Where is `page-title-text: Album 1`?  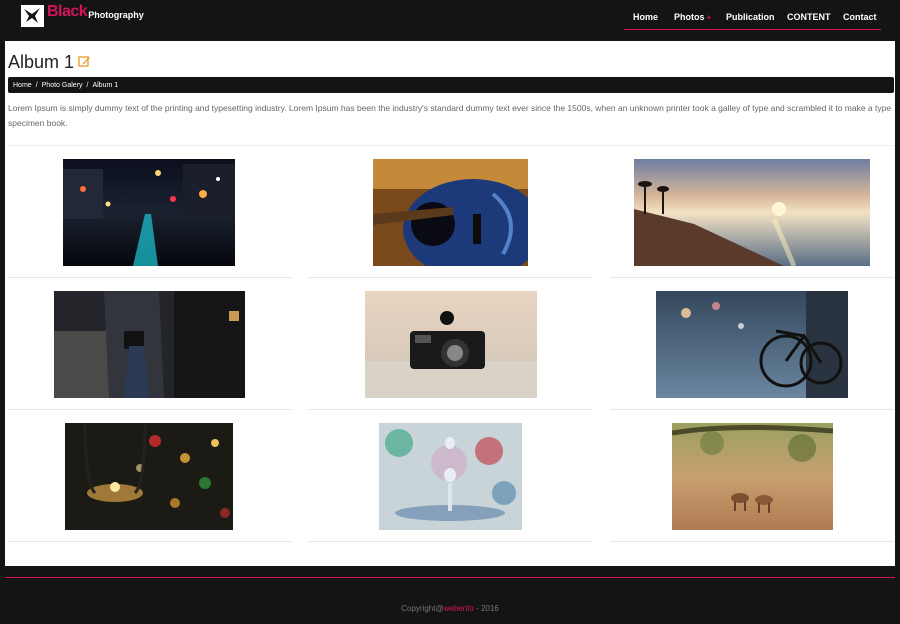
page-title-text: Album 1 is located at coordinates (41, 62).